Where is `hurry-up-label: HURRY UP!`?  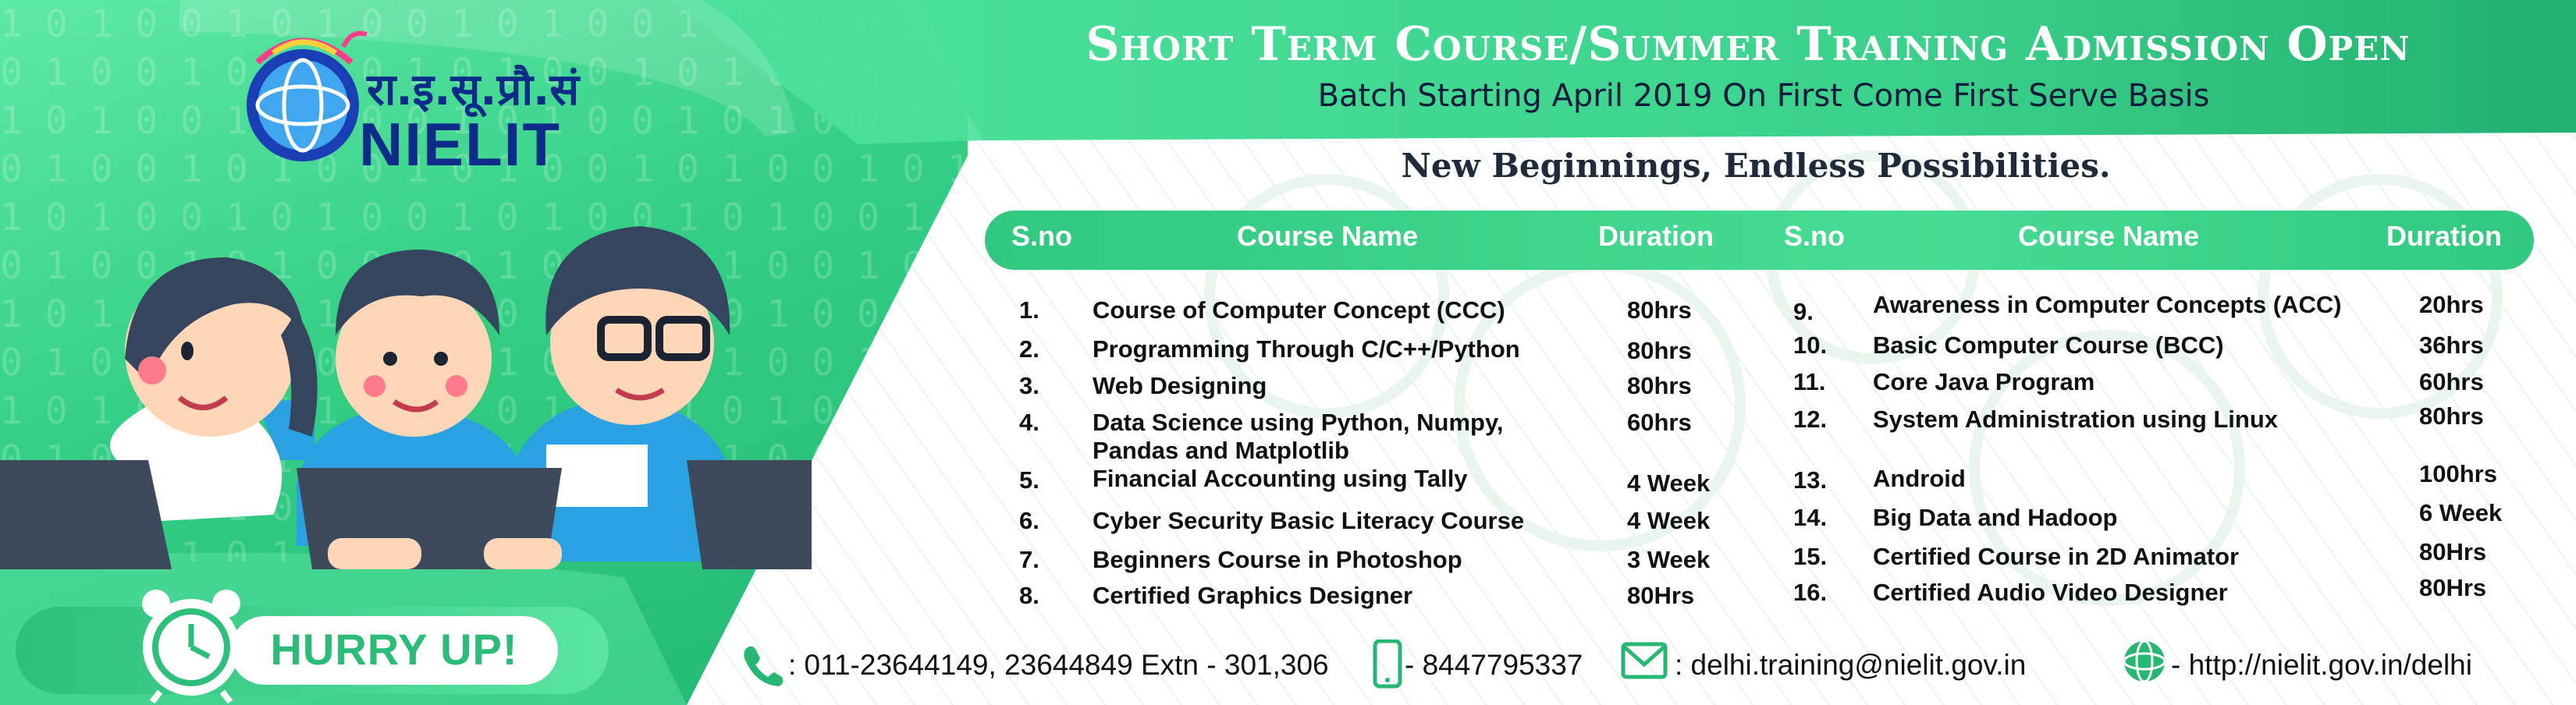
hurry-up-label: HURRY UP! is located at coordinates (394, 650).